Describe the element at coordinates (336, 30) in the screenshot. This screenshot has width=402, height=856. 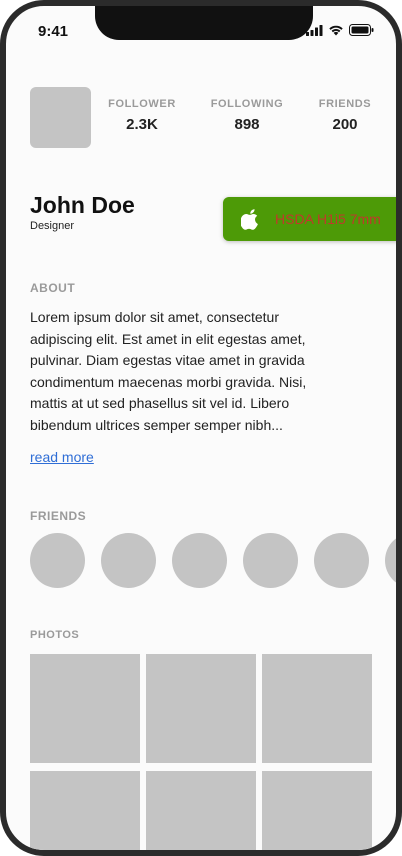
I see `wifi-icon` at that location.